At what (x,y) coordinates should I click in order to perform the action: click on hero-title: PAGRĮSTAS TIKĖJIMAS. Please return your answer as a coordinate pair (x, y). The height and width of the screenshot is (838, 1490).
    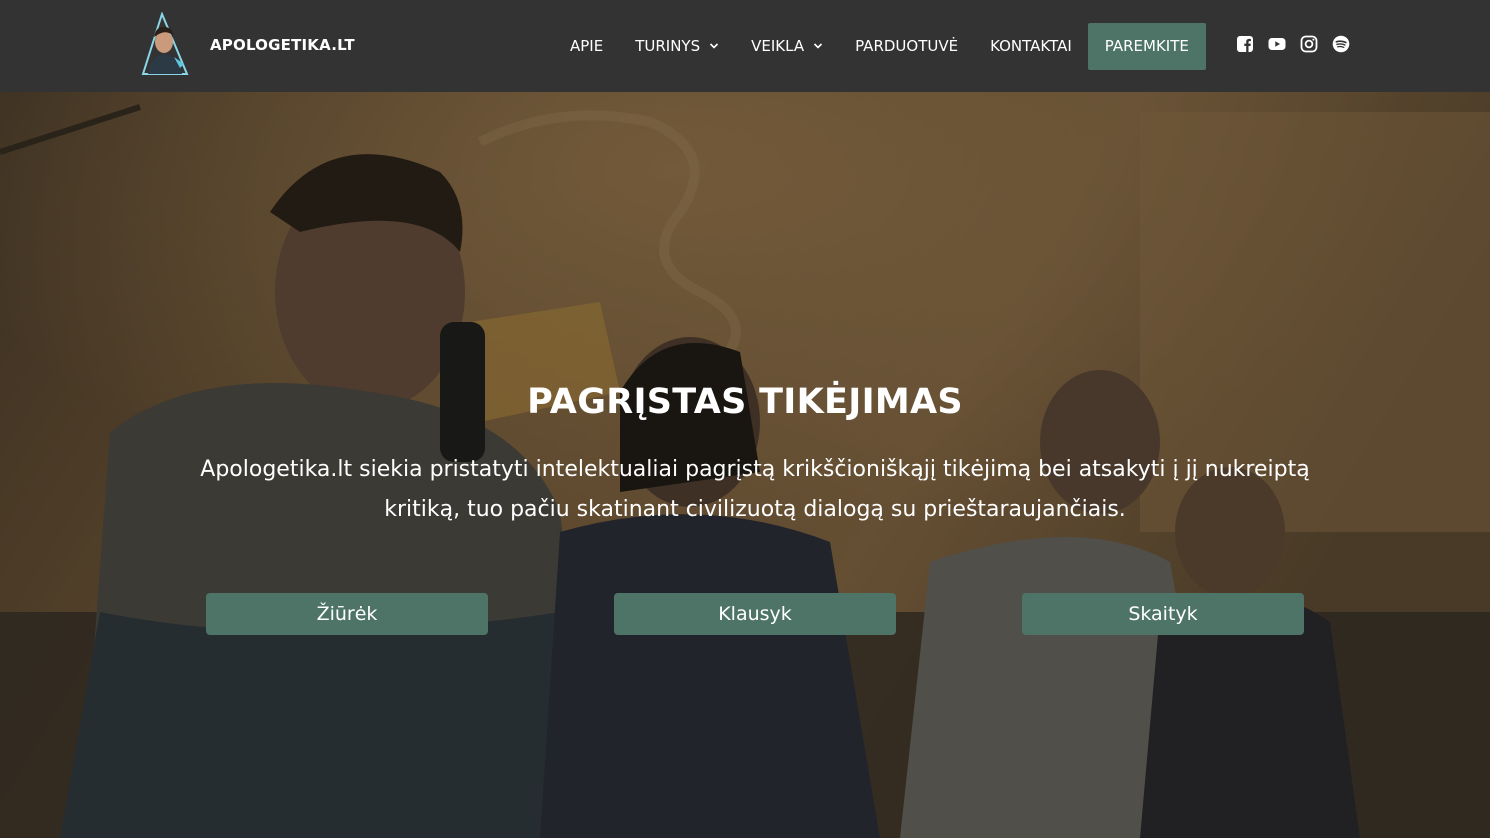
    Looking at the image, I should click on (745, 402).